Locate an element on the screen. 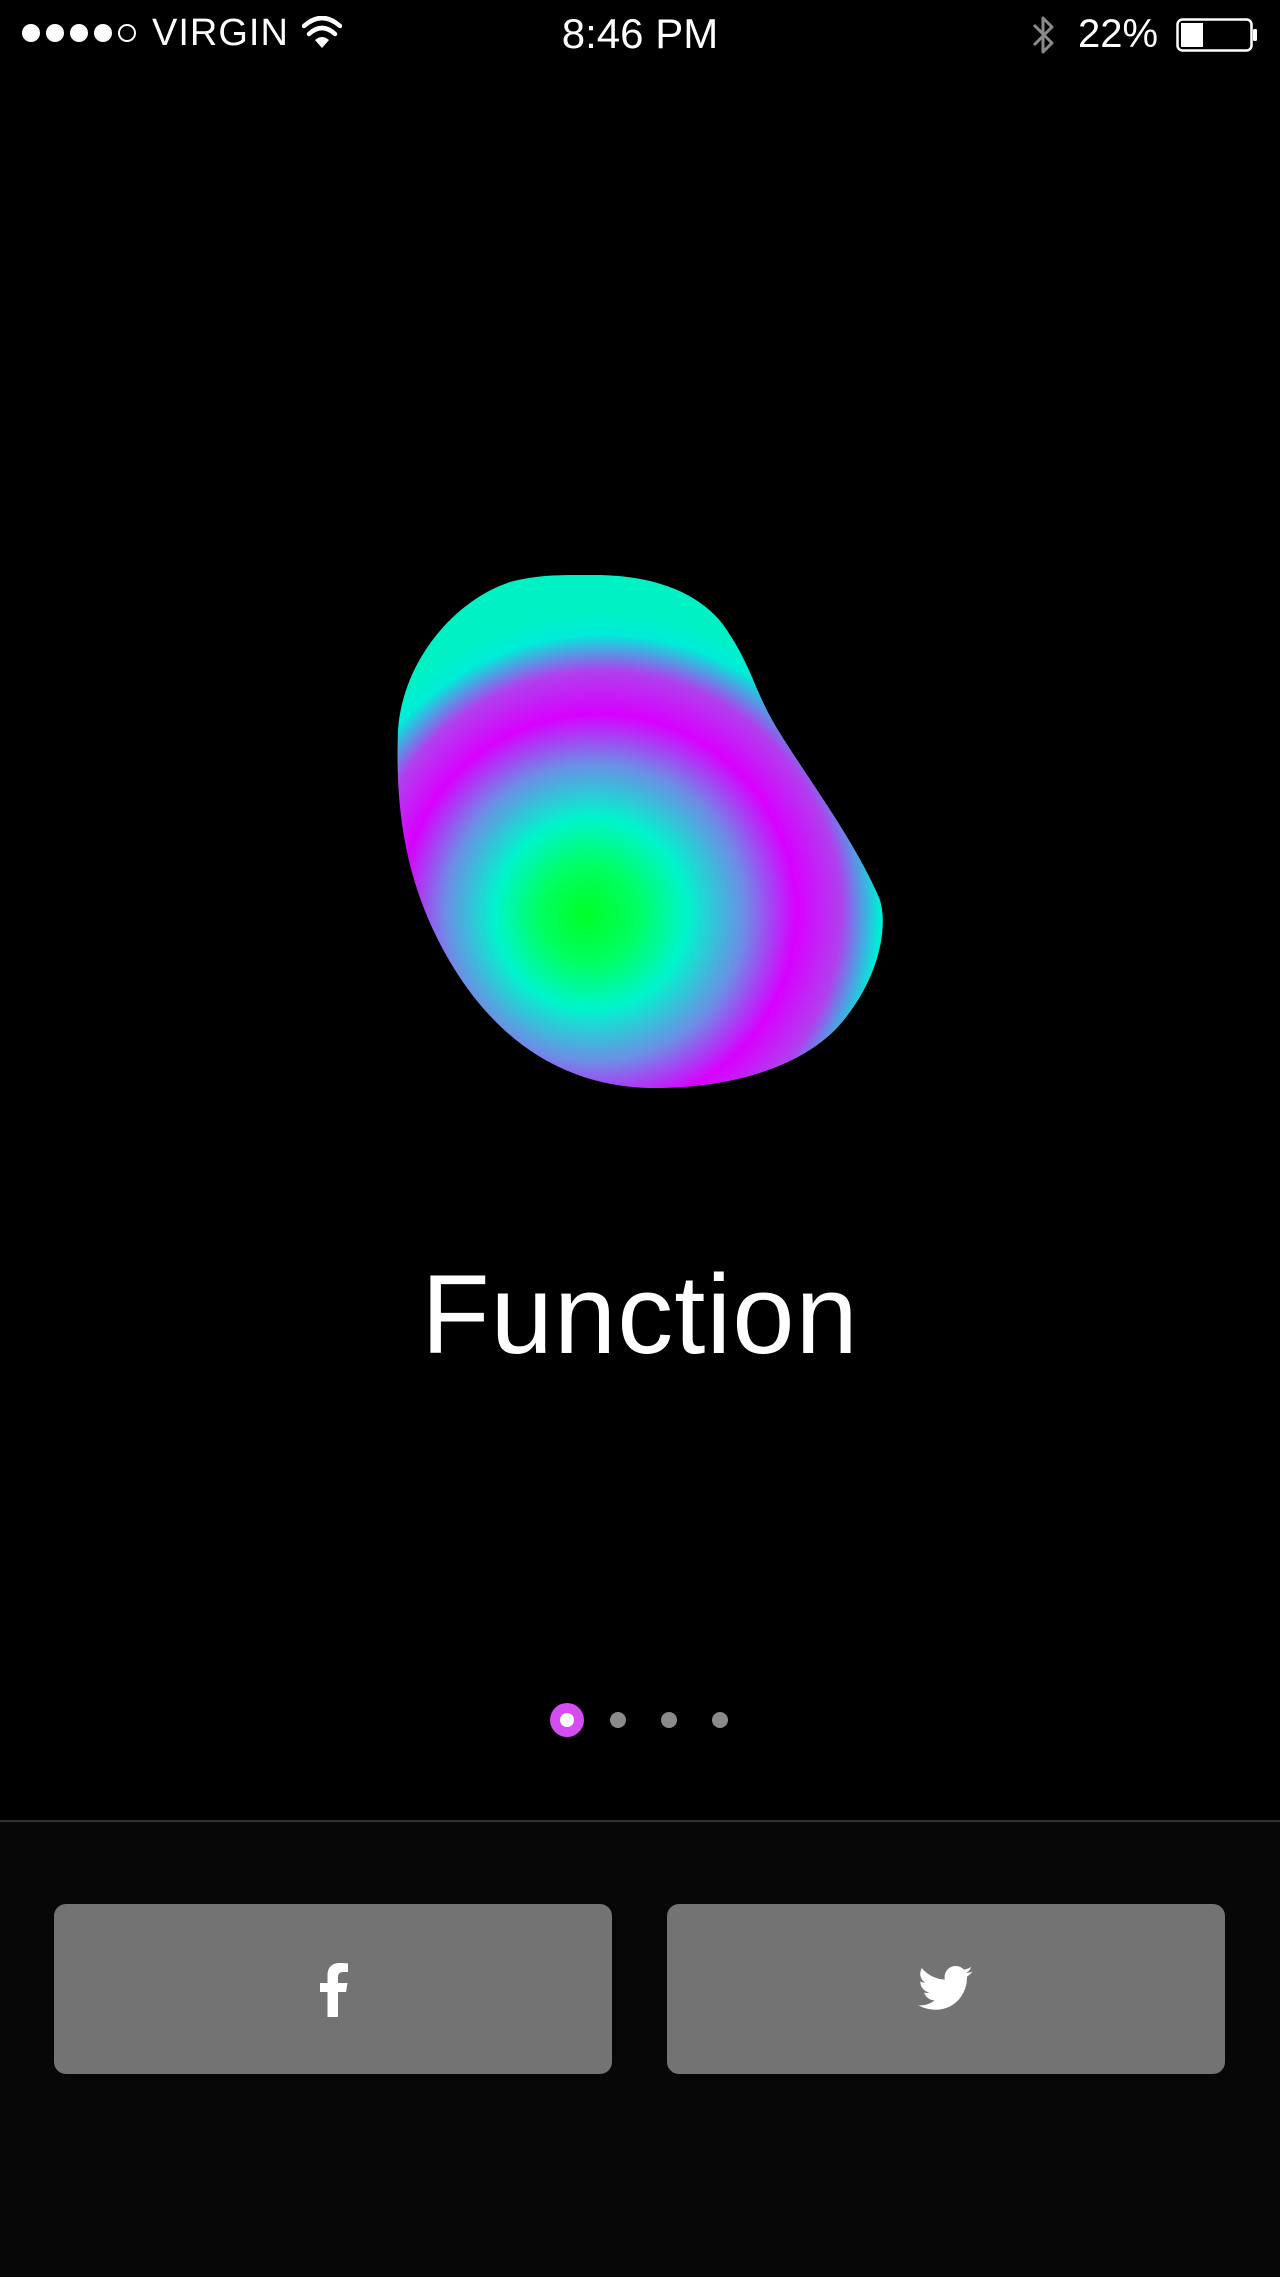 The width and height of the screenshot is (1280, 2277). twitter-login-button is located at coordinates (946, 1989).